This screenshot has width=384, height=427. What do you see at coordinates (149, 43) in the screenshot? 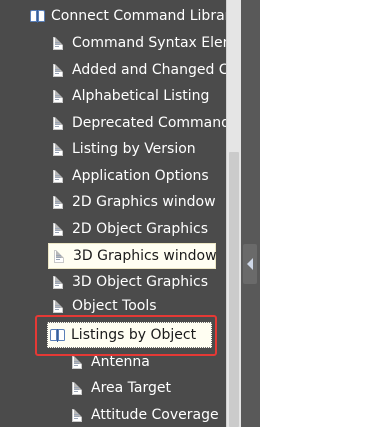
I see `tree-item-label: Command Syntax Elemen` at bounding box center [149, 43].